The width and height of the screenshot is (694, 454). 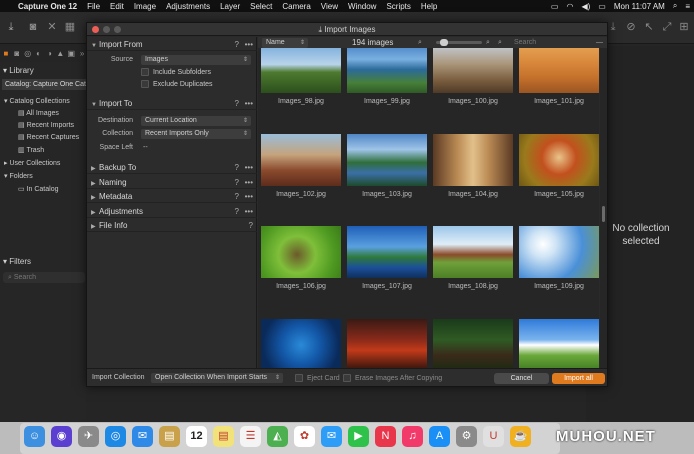 I want to click on filter-search-icon: ⌕, so click(x=500, y=43).